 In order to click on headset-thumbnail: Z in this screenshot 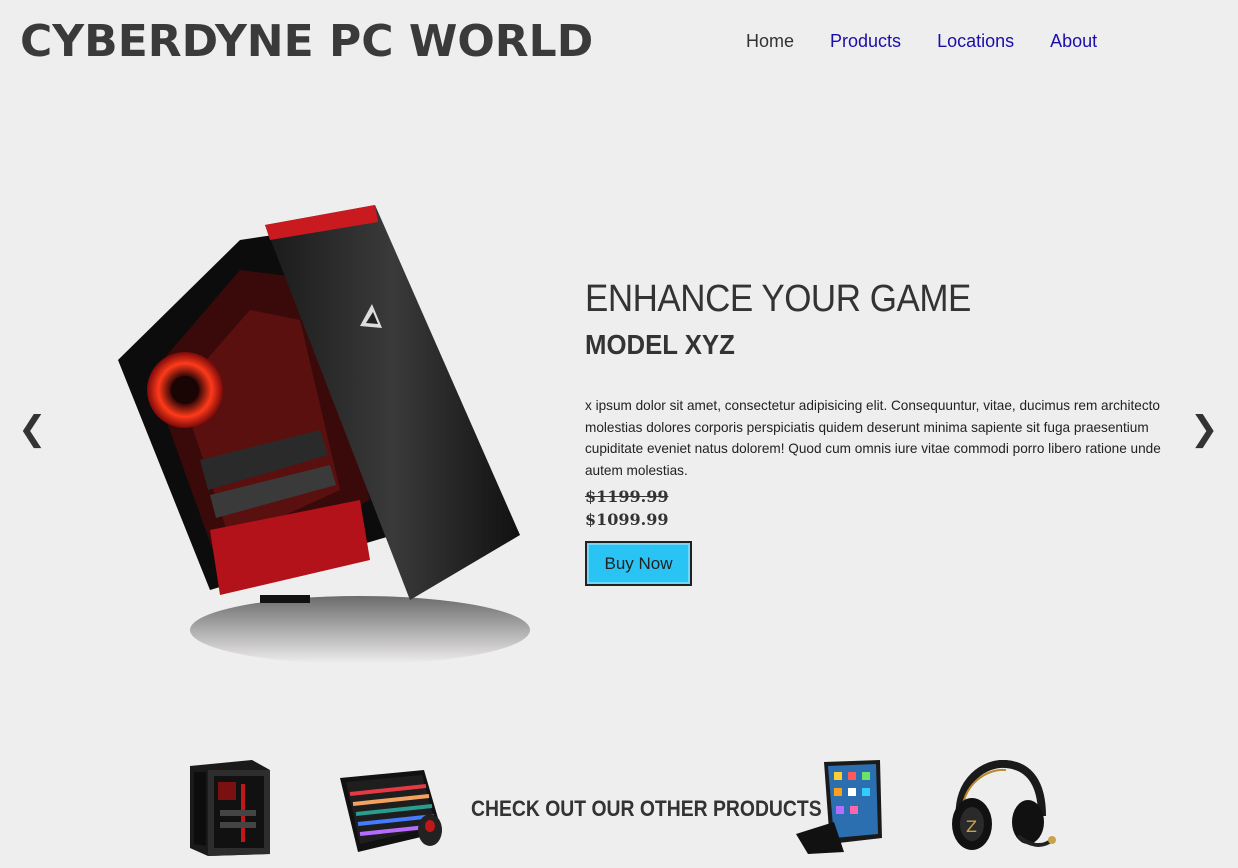, I will do `click(1001, 806)`.